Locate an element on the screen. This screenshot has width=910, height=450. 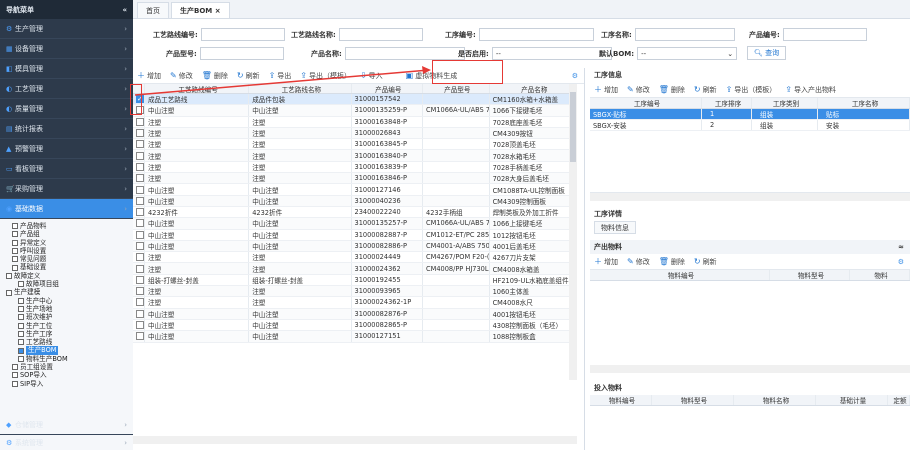
default-bom-select: -- ⌄ is located at coordinates (687, 53).